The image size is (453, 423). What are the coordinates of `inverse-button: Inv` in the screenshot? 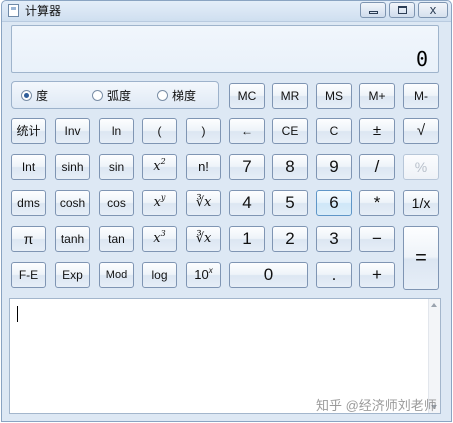 It's located at (72, 131).